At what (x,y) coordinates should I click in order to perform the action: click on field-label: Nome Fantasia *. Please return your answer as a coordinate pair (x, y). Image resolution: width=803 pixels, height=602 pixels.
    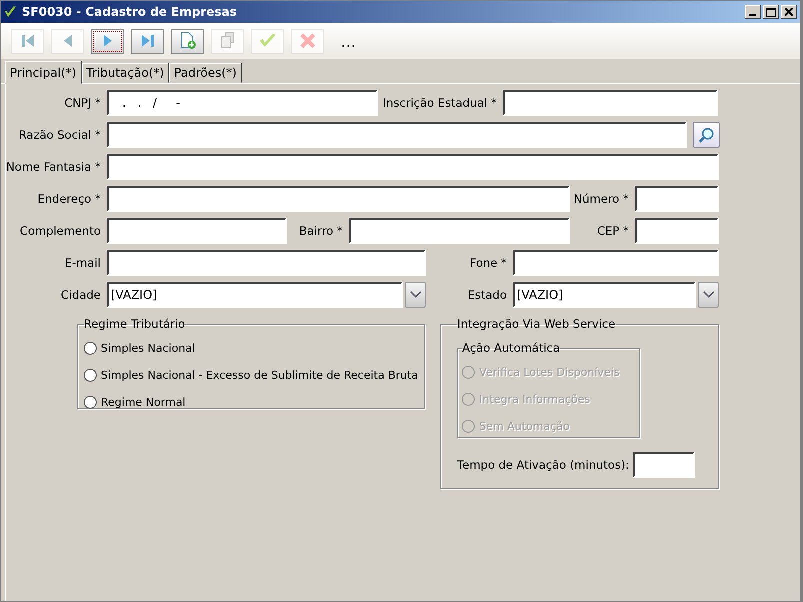
    Looking at the image, I should click on (53, 167).